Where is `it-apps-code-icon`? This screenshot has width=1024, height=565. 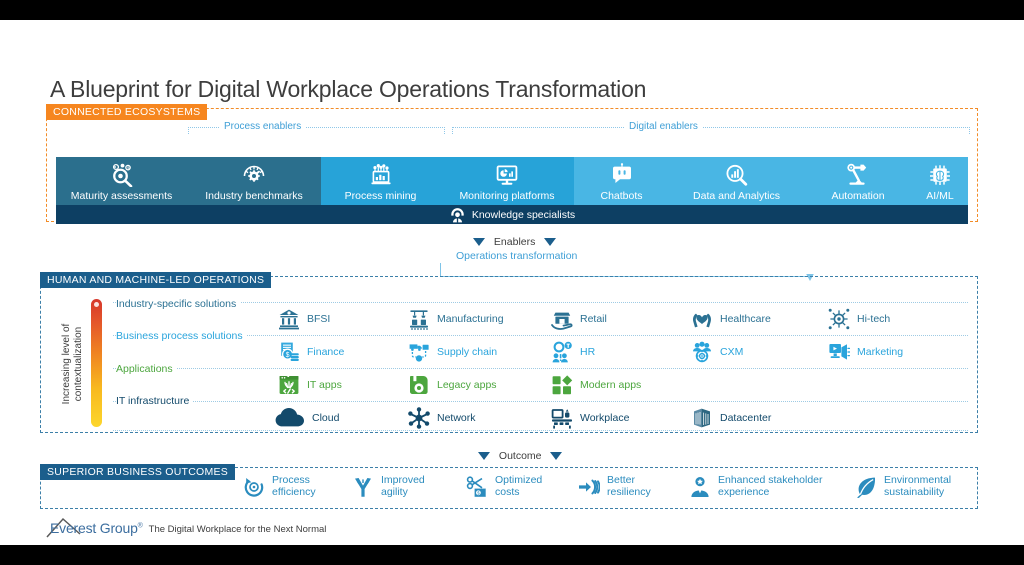
it-apps-code-icon is located at coordinates (289, 385).